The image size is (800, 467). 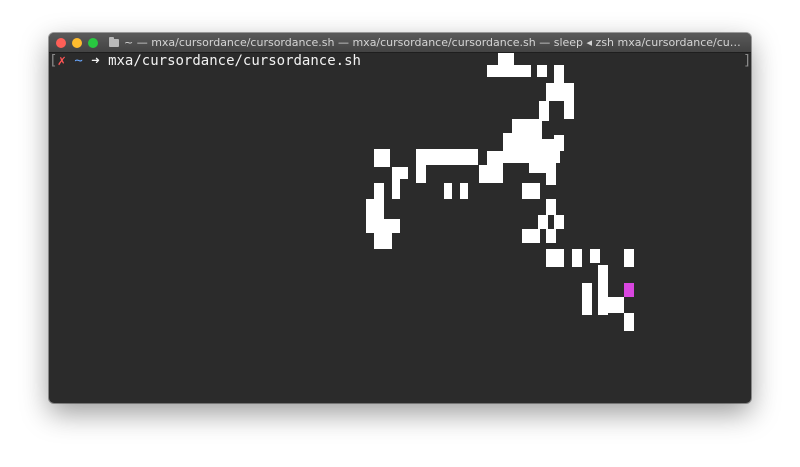 I want to click on close-button, so click(x=61, y=43).